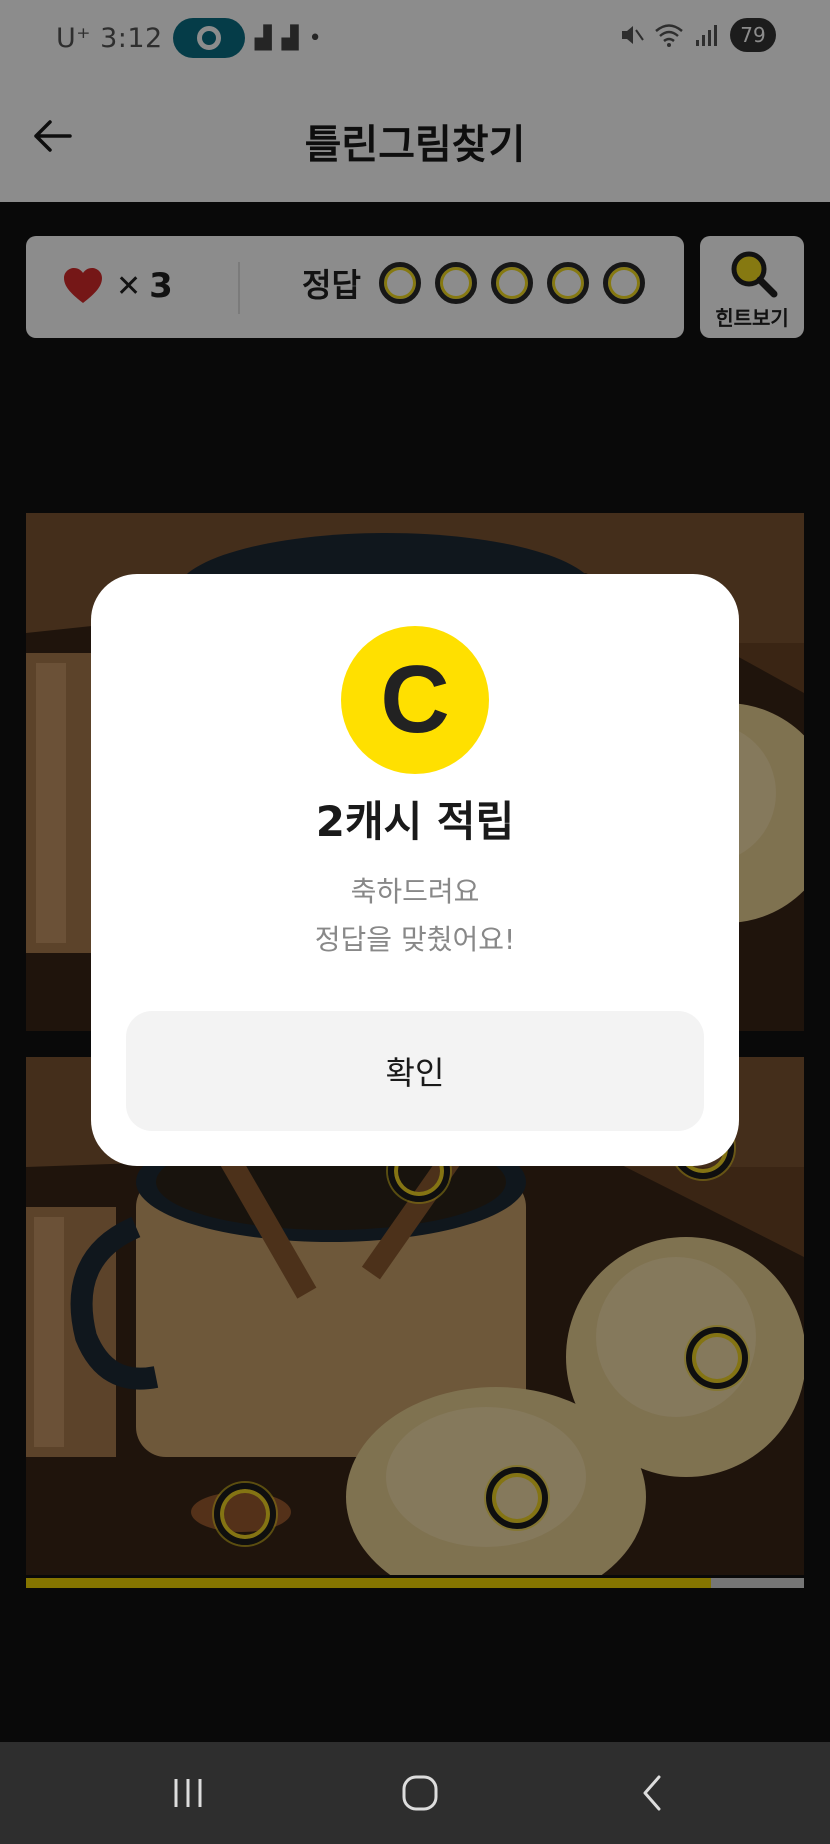  I want to click on home-icon, so click(420, 1793).